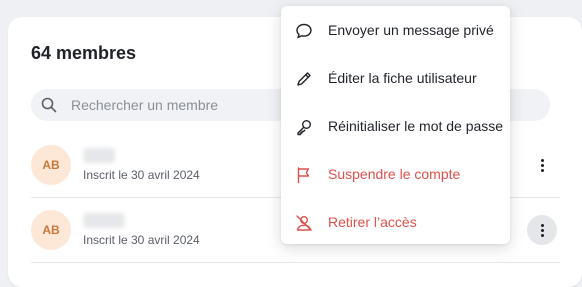  Describe the element at coordinates (49, 105) in the screenshot. I see `search-icon` at that location.